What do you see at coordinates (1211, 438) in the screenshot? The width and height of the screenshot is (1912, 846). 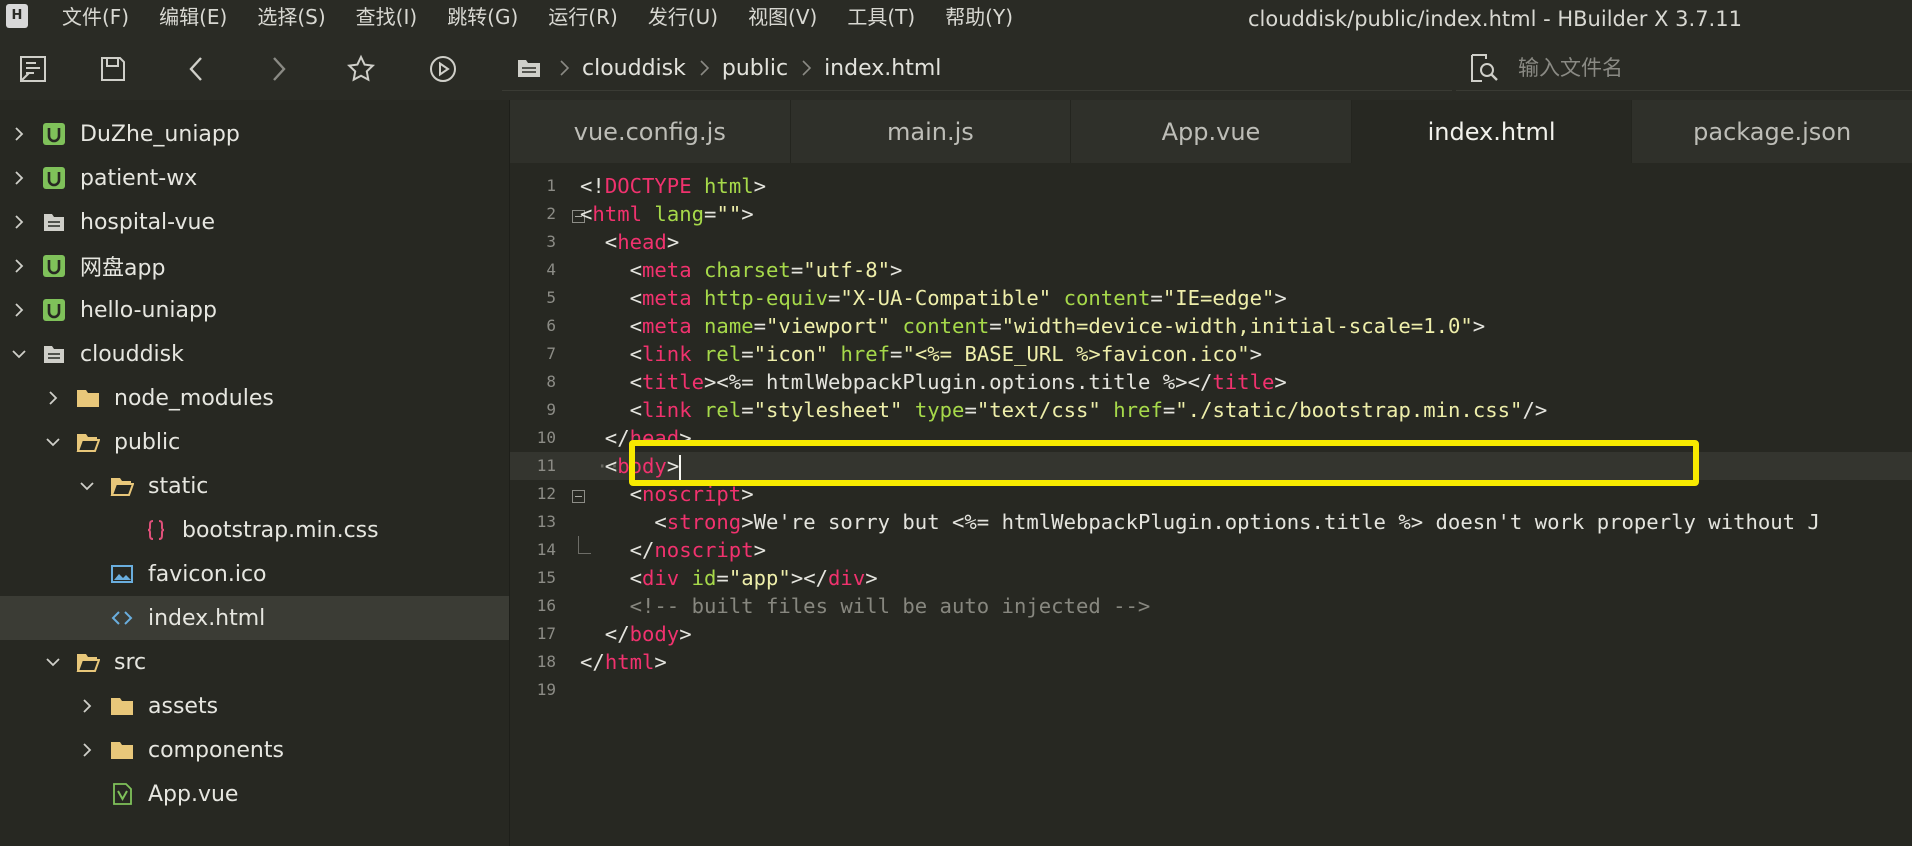 I see `code-line: 10 </head>` at bounding box center [1211, 438].